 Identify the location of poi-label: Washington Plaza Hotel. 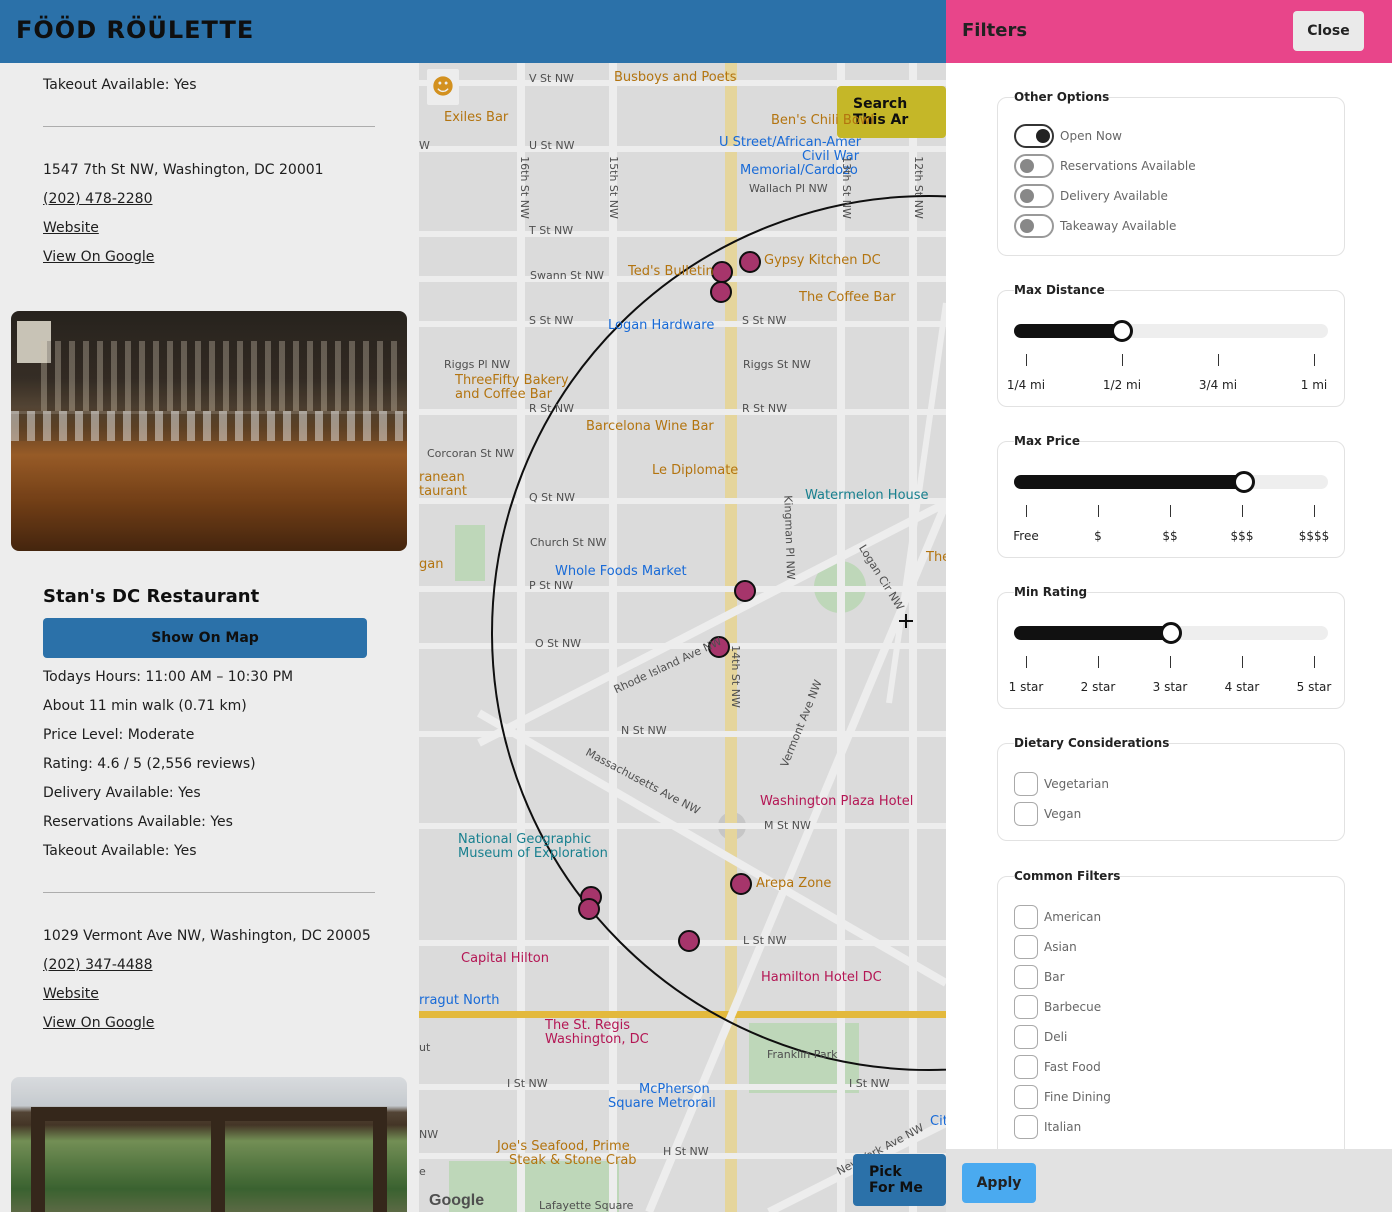
(836, 801).